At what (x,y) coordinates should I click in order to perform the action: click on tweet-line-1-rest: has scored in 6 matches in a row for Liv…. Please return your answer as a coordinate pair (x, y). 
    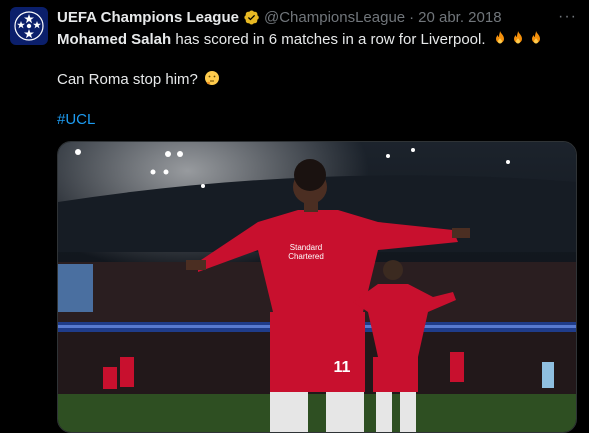
    Looking at the image, I should click on (328, 39).